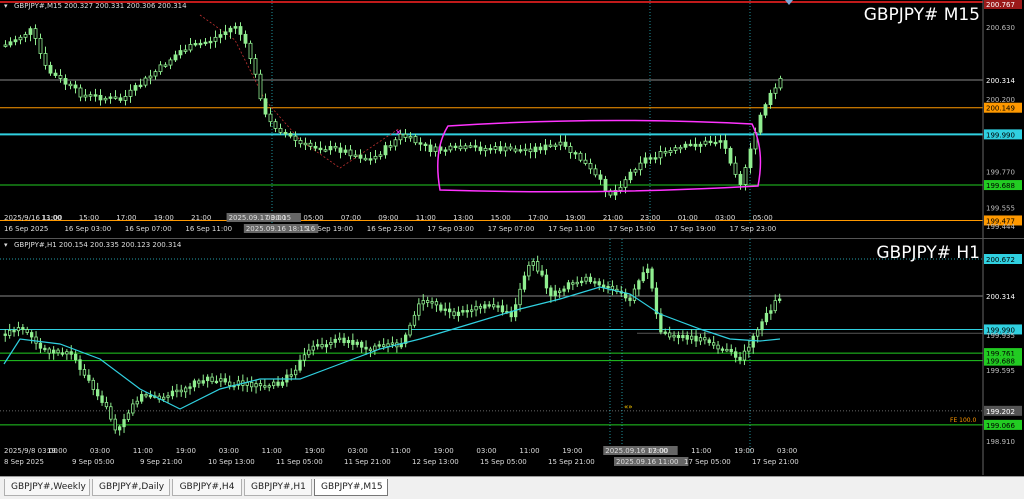 The height and width of the screenshot is (499, 1024). I want to click on m15-time-label: 17 Sep 03:00, so click(450, 229).